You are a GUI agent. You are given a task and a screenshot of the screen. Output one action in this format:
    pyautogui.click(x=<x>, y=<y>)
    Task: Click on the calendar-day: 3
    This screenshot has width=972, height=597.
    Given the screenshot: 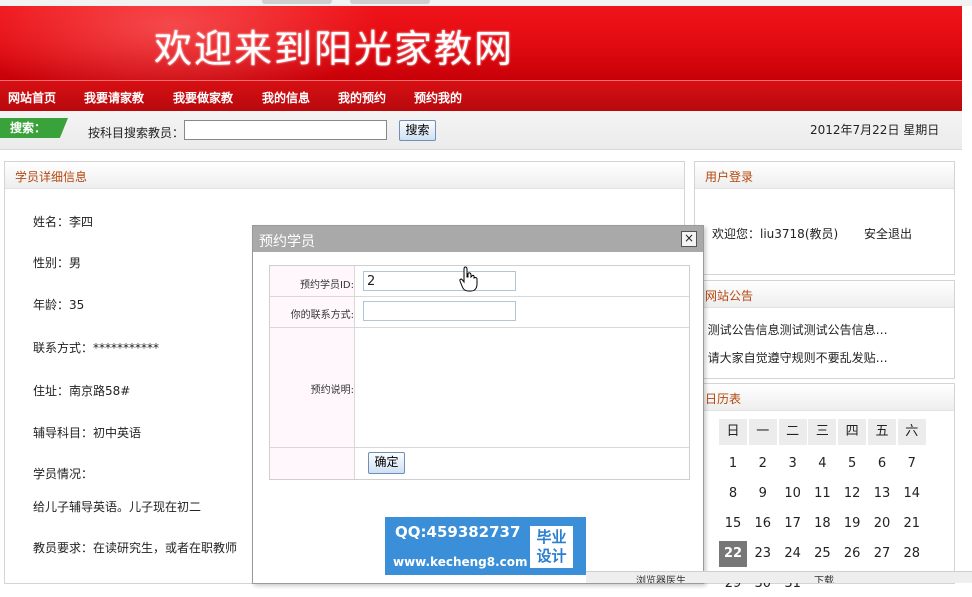 What is the action you would take?
    pyautogui.click(x=793, y=464)
    